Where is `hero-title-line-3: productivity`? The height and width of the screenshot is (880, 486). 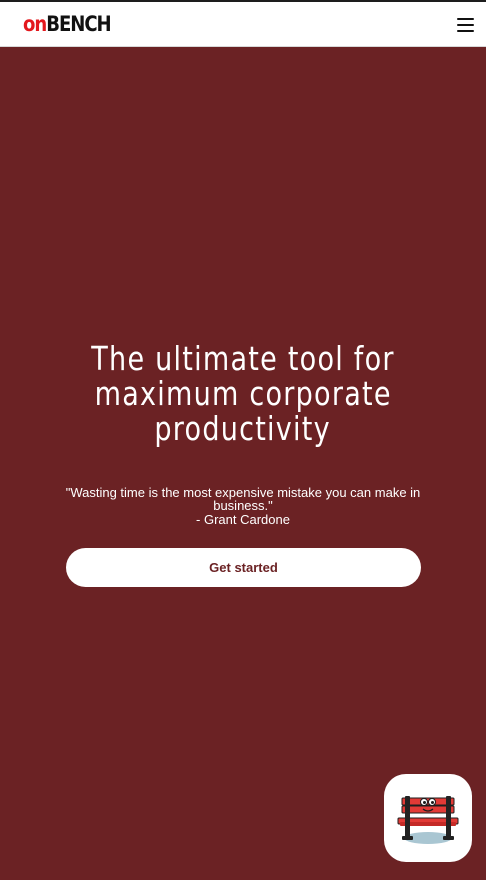 hero-title-line-3: productivity is located at coordinates (243, 428).